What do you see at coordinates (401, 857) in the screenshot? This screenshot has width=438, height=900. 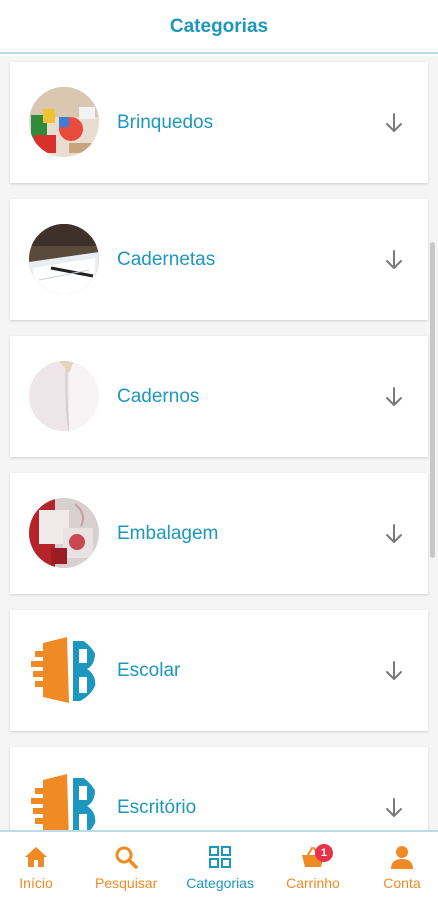 I see `user-icon` at bounding box center [401, 857].